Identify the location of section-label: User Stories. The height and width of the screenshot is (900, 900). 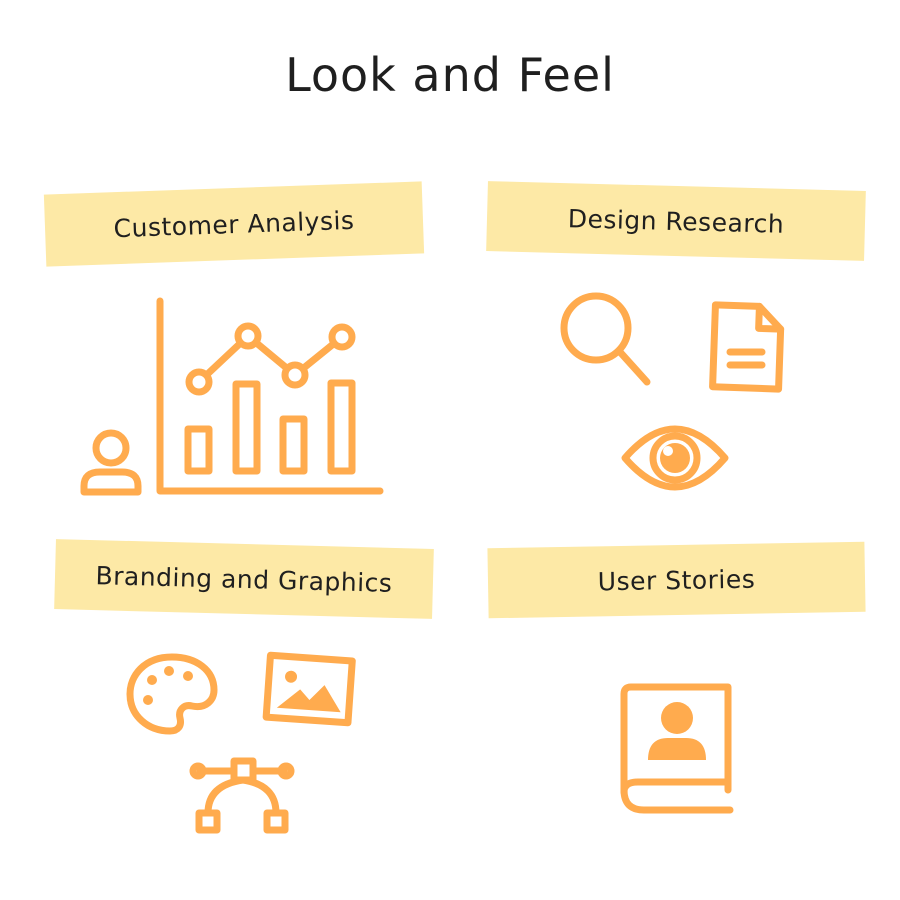
(676, 580).